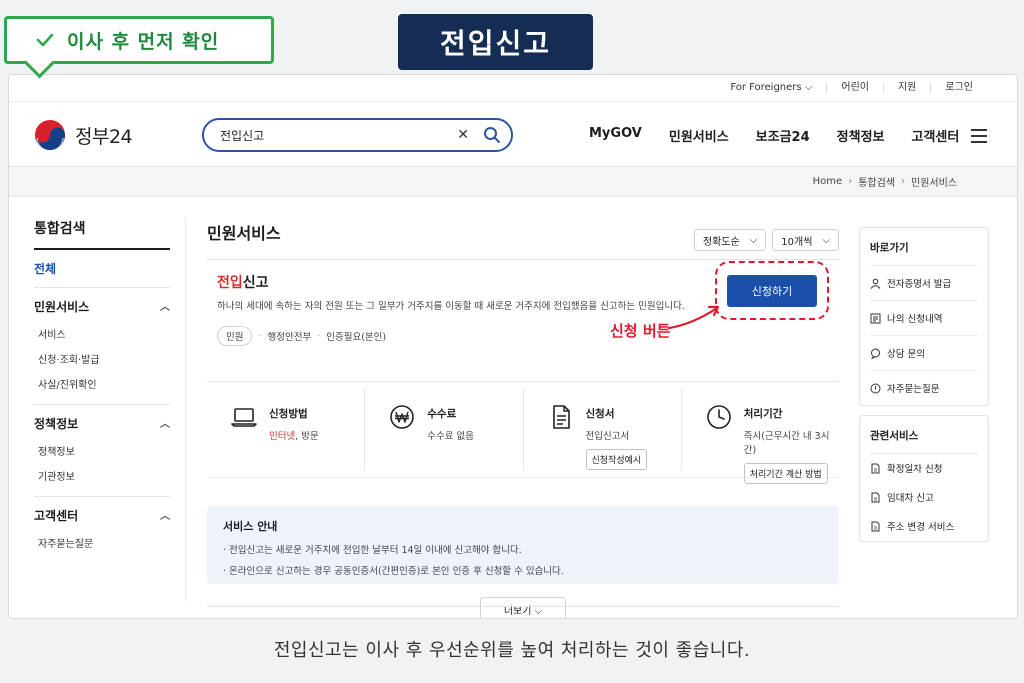  What do you see at coordinates (616, 459) in the screenshot?
I see `form-example-button: 신청작성예시` at bounding box center [616, 459].